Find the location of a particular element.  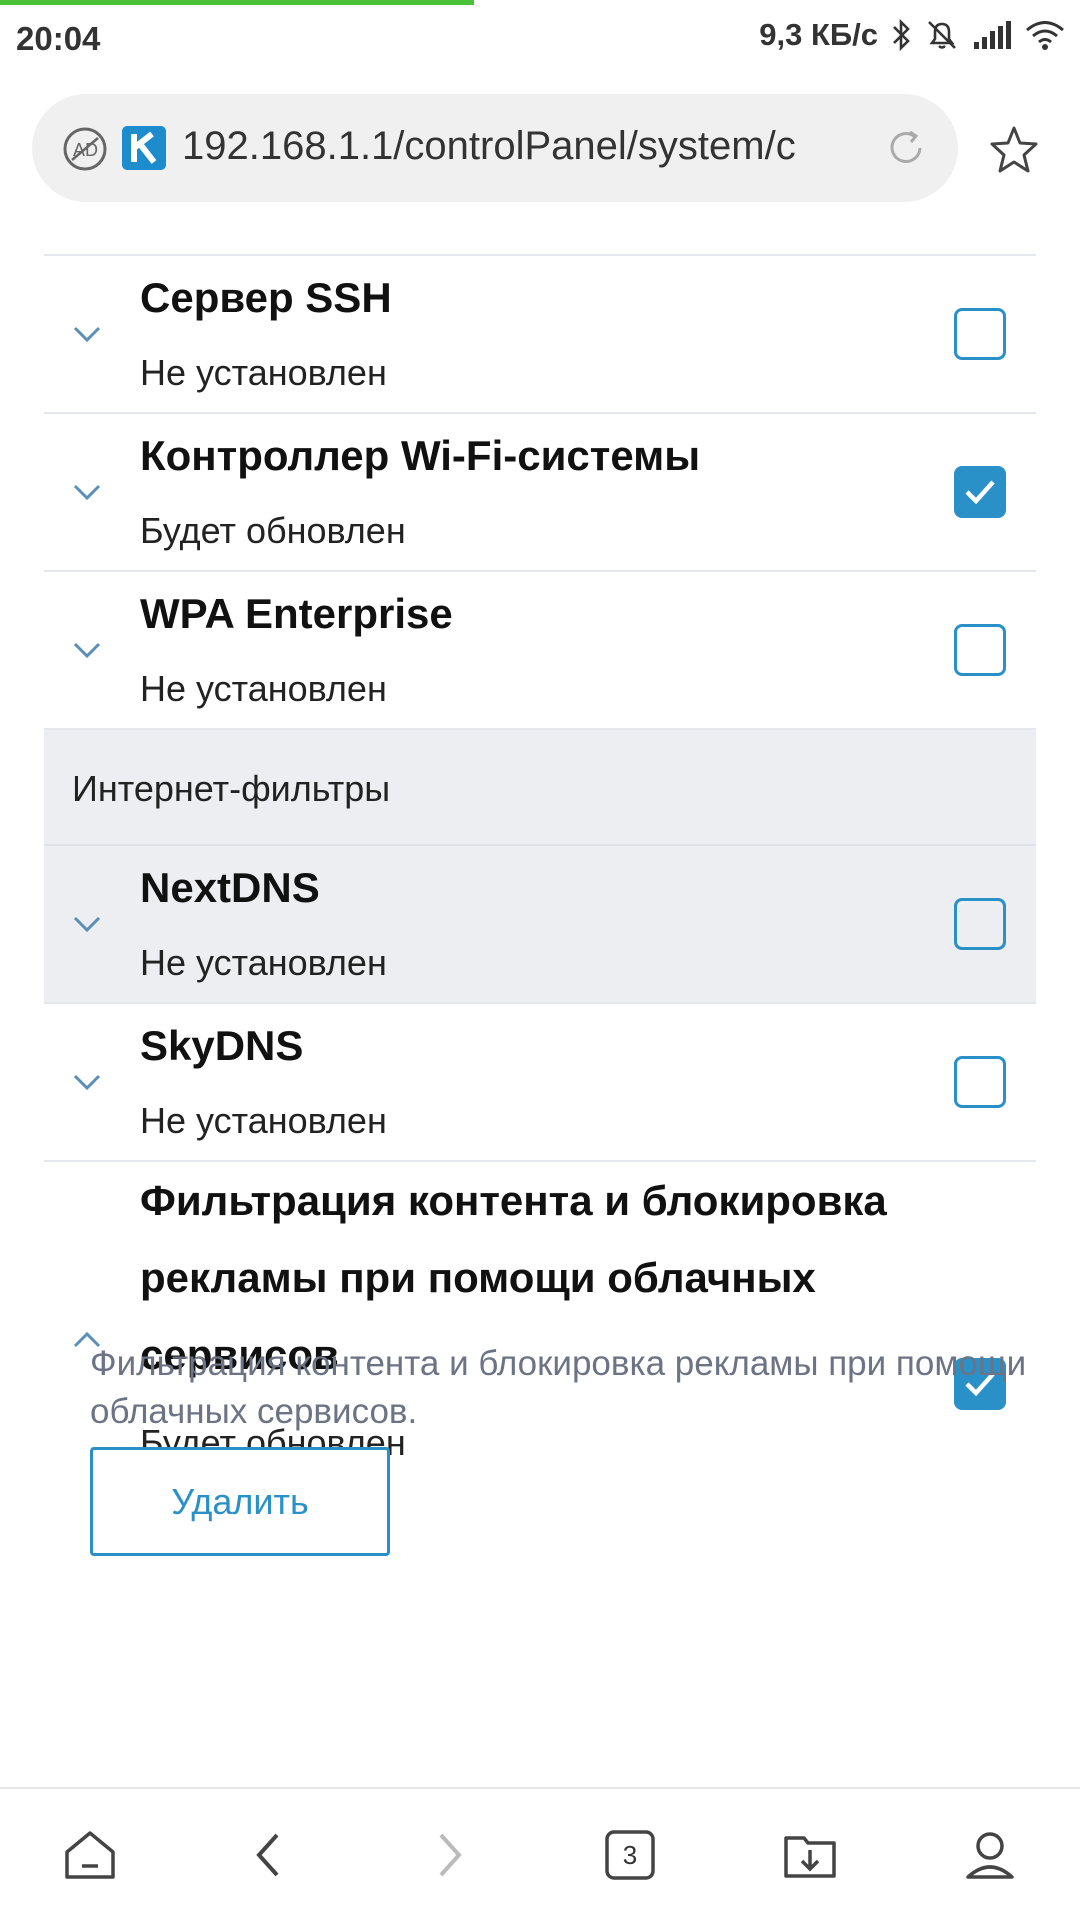

component-status: Будет обновлен is located at coordinates (273, 530).